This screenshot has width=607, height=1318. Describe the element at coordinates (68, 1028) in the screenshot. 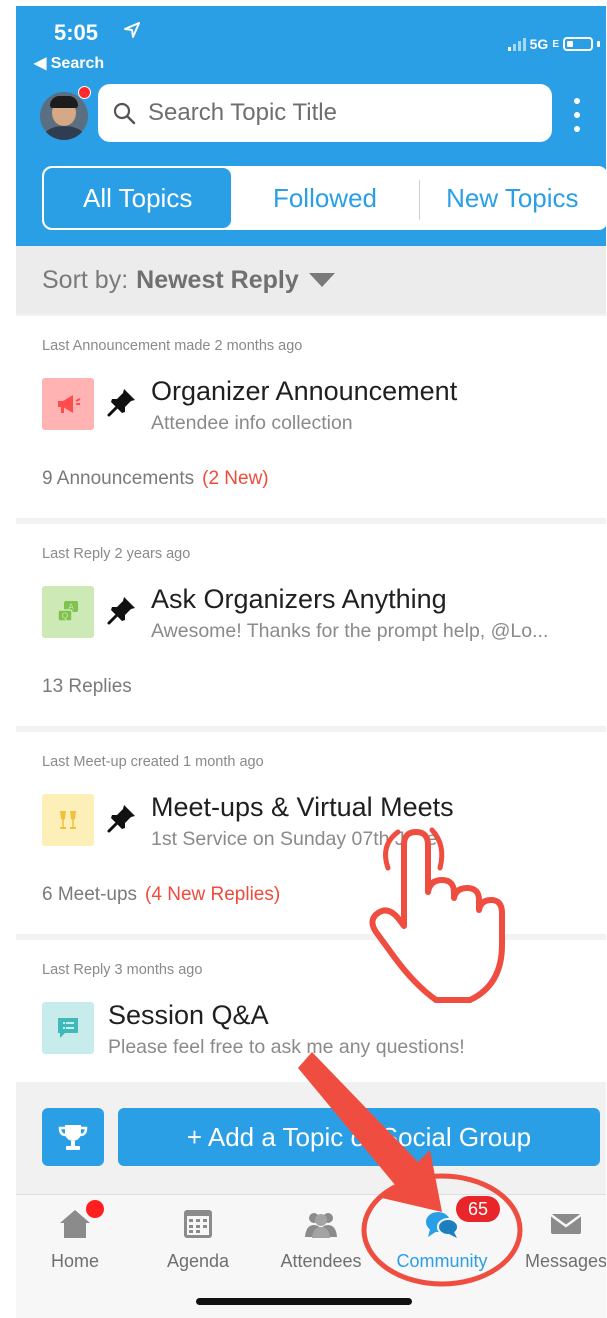

I see `chat-list-icon` at that location.